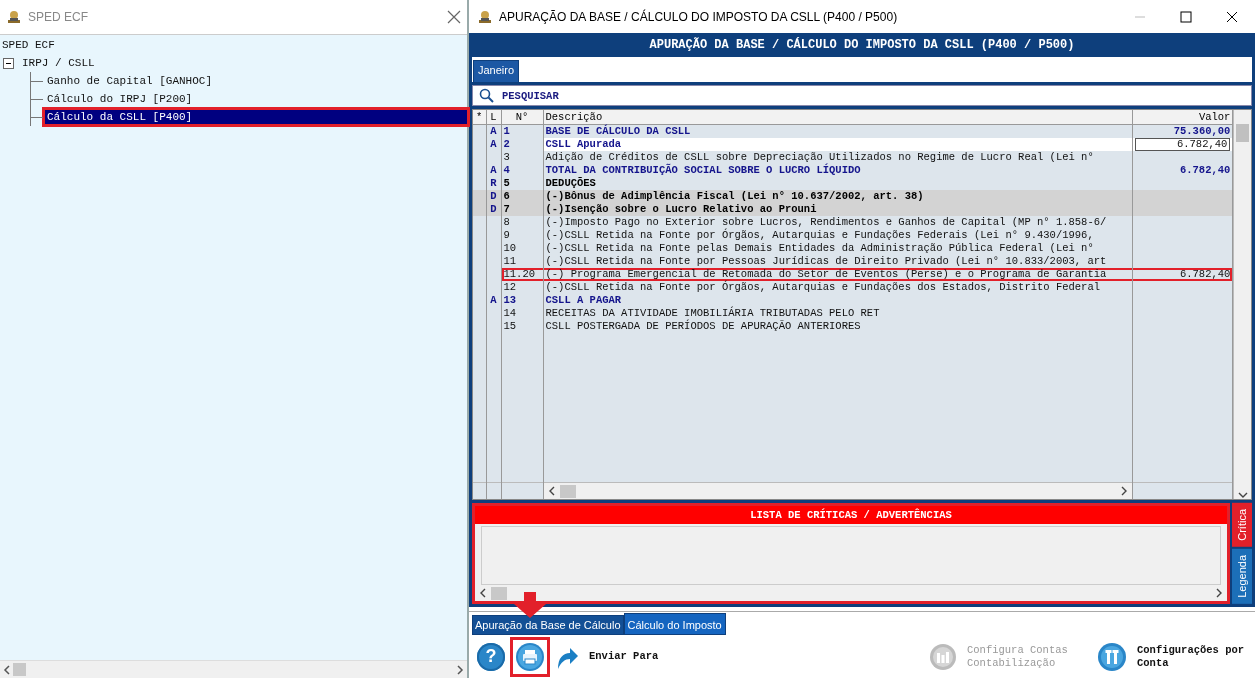 Image resolution: width=1255 pixels, height=678 pixels. Describe the element at coordinates (862, 95) in the screenshot. I see `search-field: PESQUISAR` at that location.